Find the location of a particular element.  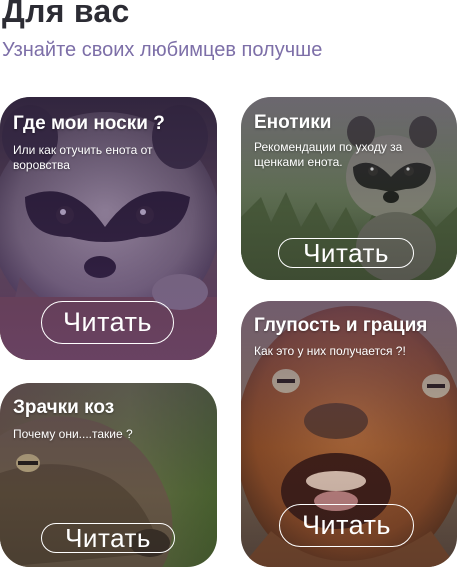

card-description: Рекомендации по уходу за щенками енота. is located at coordinates (328, 154).